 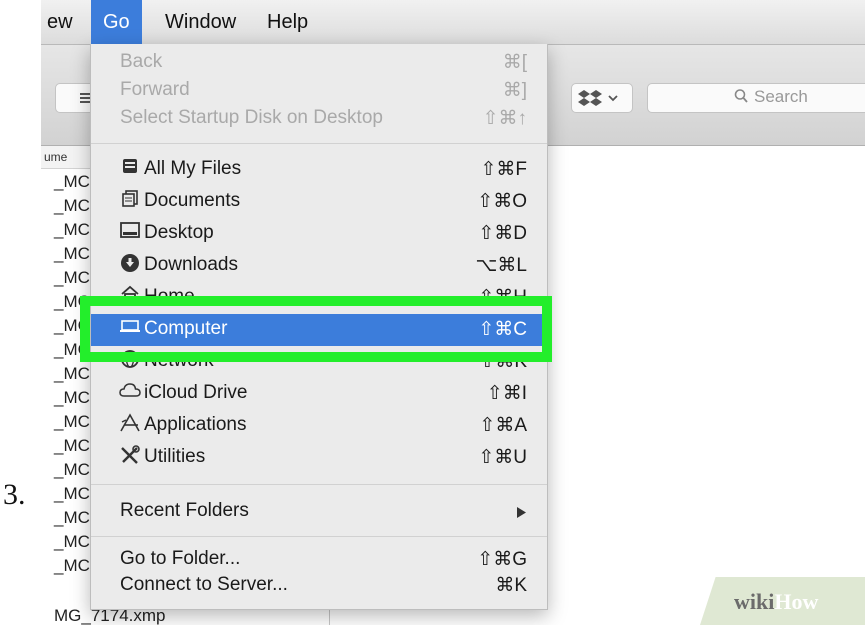 What do you see at coordinates (195, 424) in the screenshot?
I see `menu-item-label: Applications` at bounding box center [195, 424].